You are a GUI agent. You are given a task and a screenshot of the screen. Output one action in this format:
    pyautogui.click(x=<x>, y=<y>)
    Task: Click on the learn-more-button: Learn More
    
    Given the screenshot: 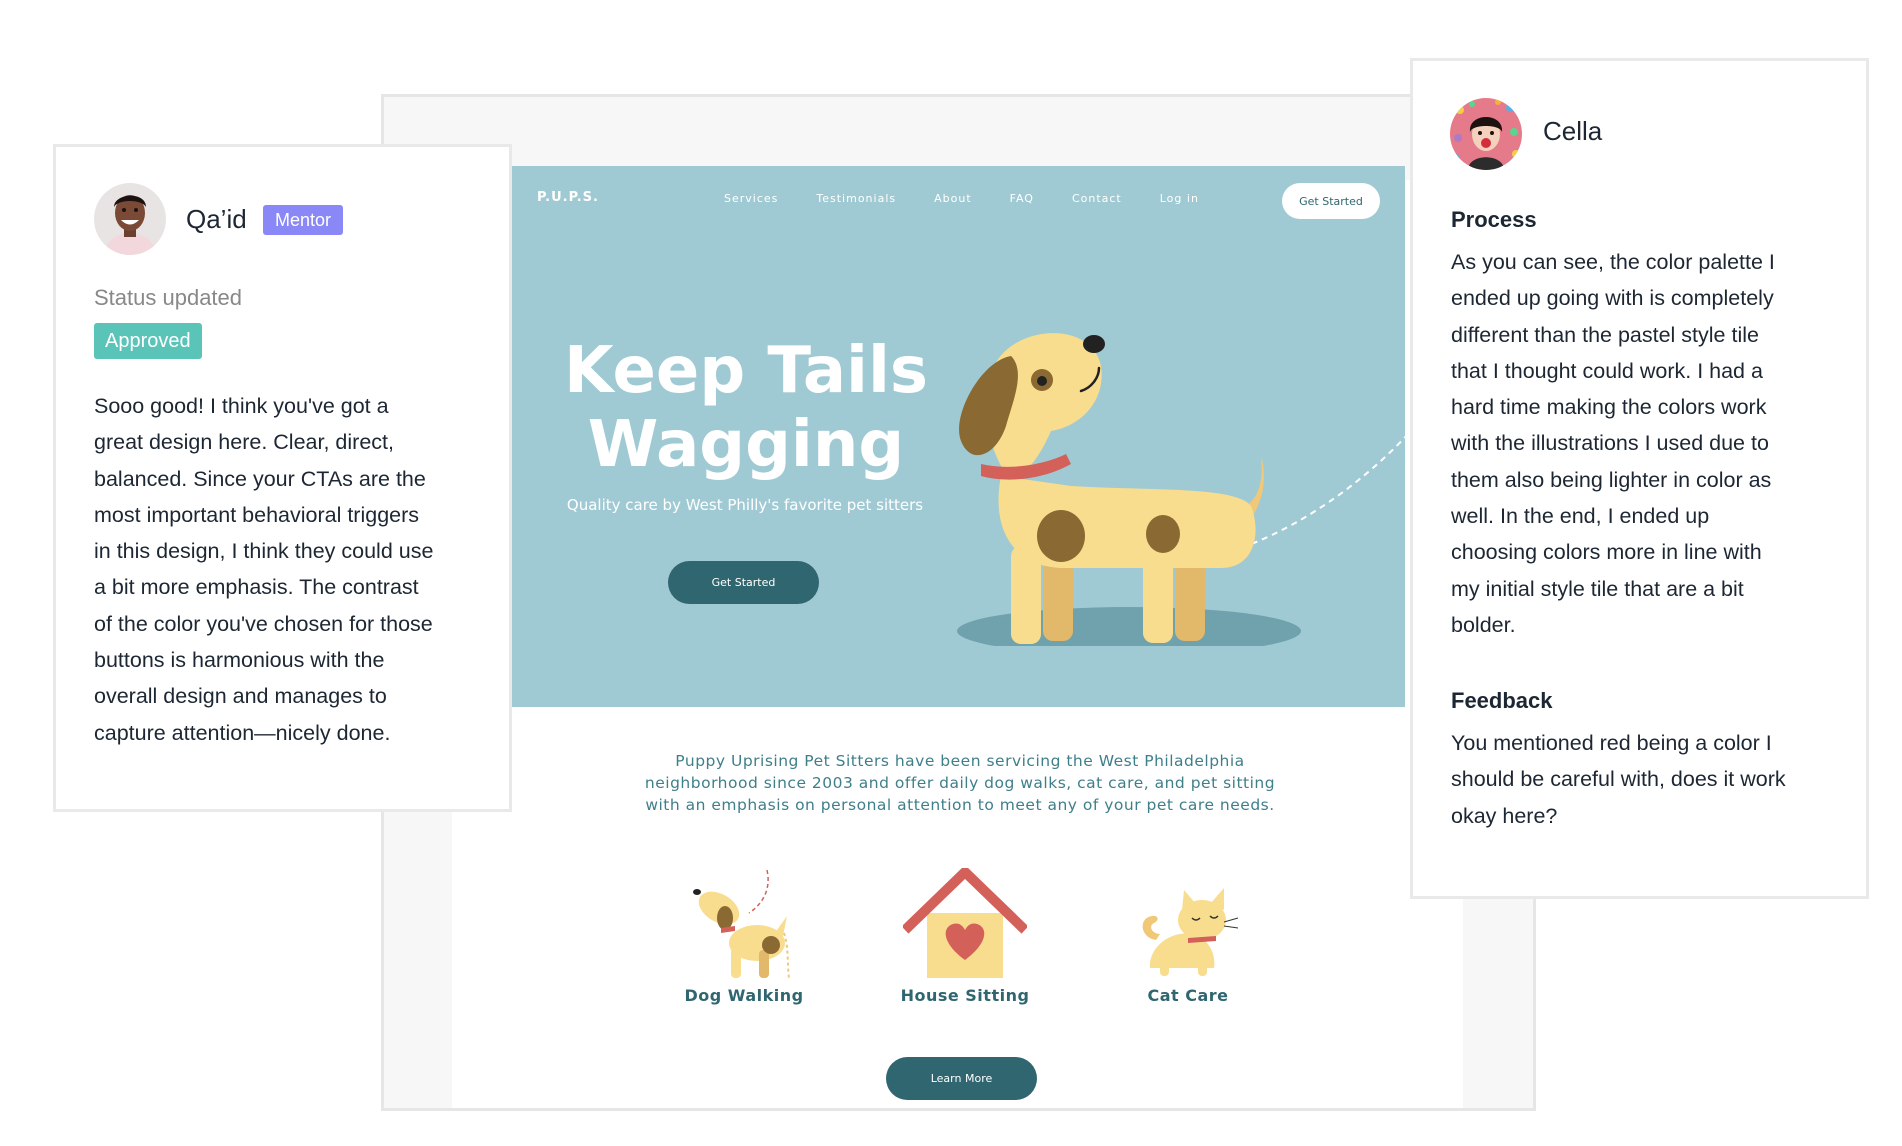 What is the action you would take?
    pyautogui.click(x=961, y=1078)
    